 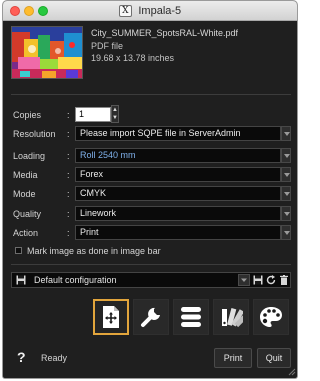 I want to click on resolution-dropdown-icon, so click(x=286, y=133).